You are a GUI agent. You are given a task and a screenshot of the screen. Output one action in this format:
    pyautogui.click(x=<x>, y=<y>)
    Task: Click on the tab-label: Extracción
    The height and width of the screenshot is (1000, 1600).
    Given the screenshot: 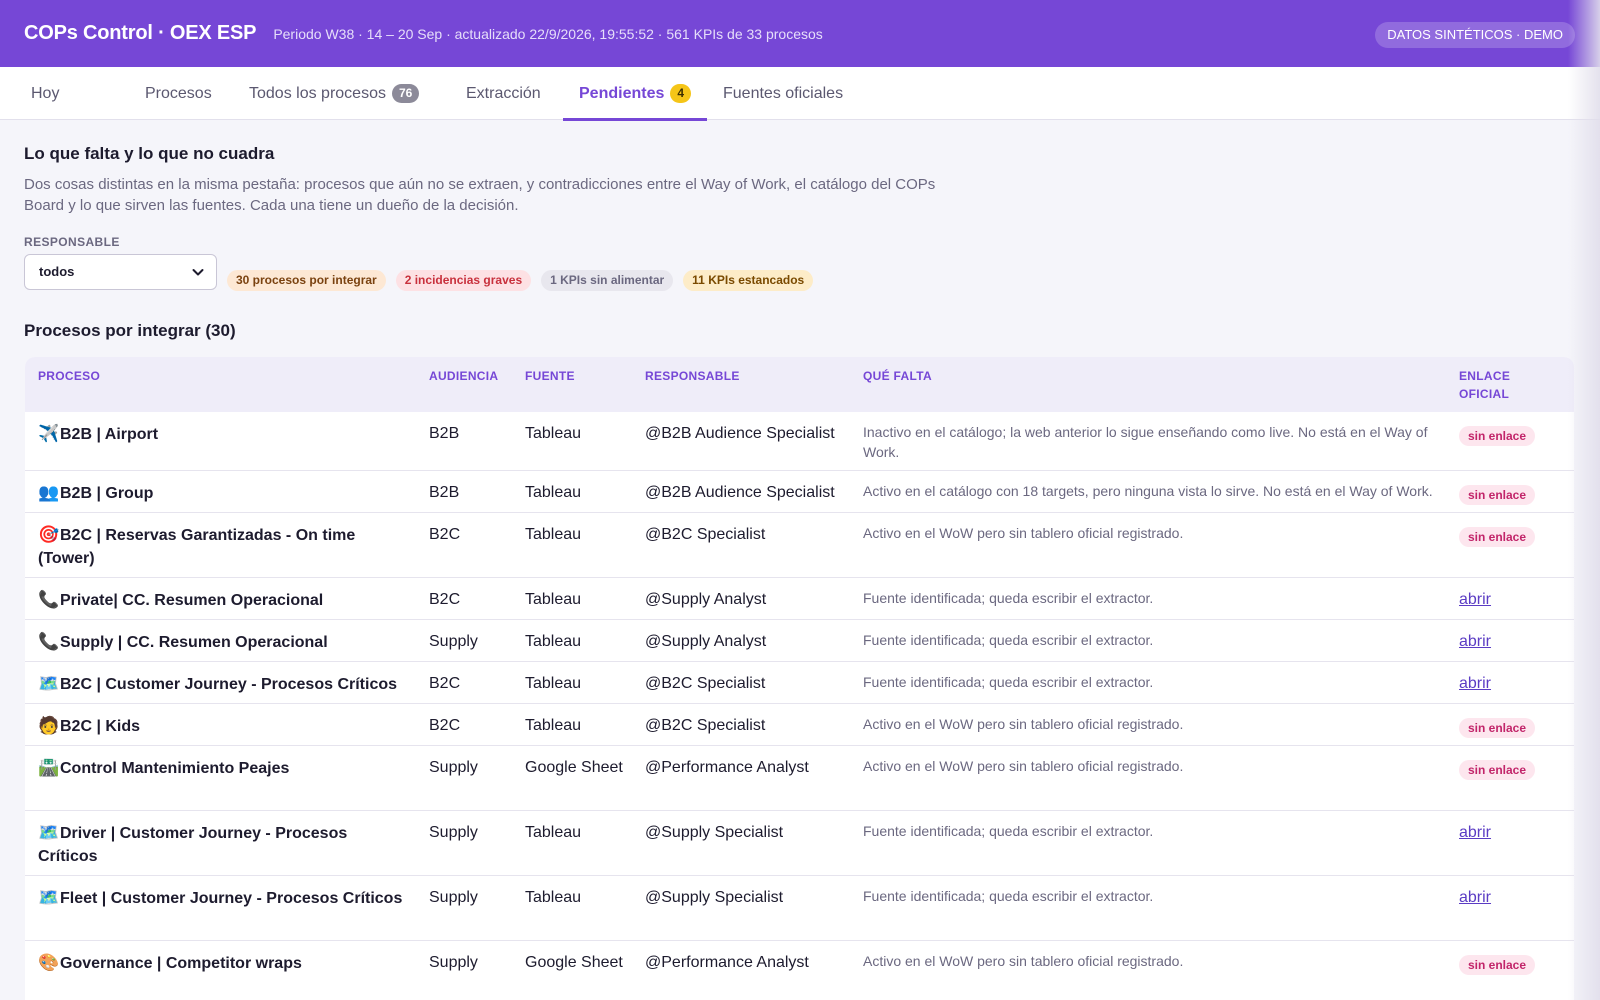 What is the action you would take?
    pyautogui.click(x=503, y=93)
    